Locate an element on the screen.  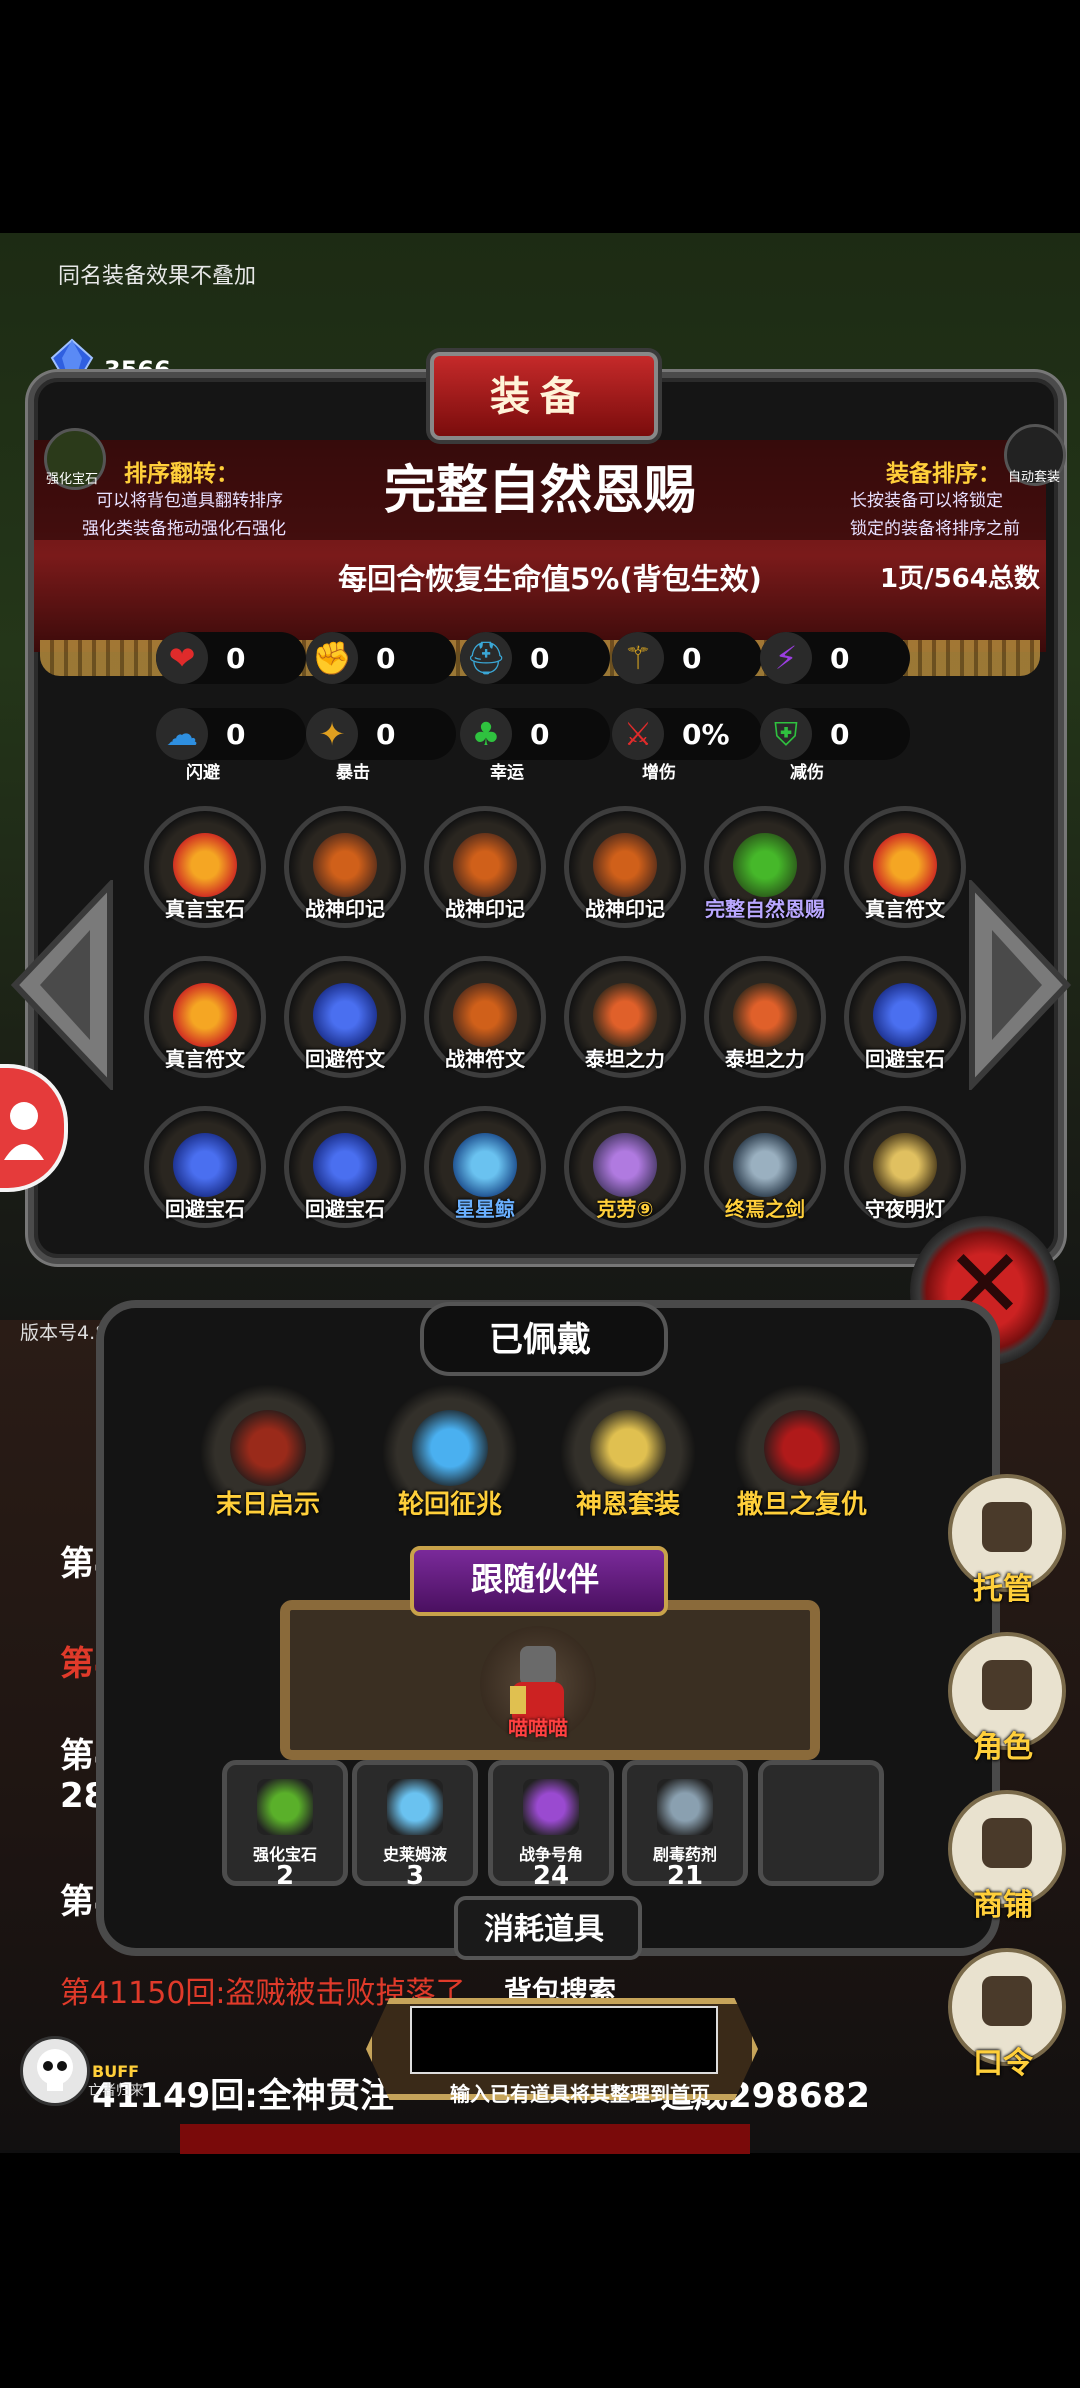
stat-badge: ☁ 0 闪避 is located at coordinates (231, 745).